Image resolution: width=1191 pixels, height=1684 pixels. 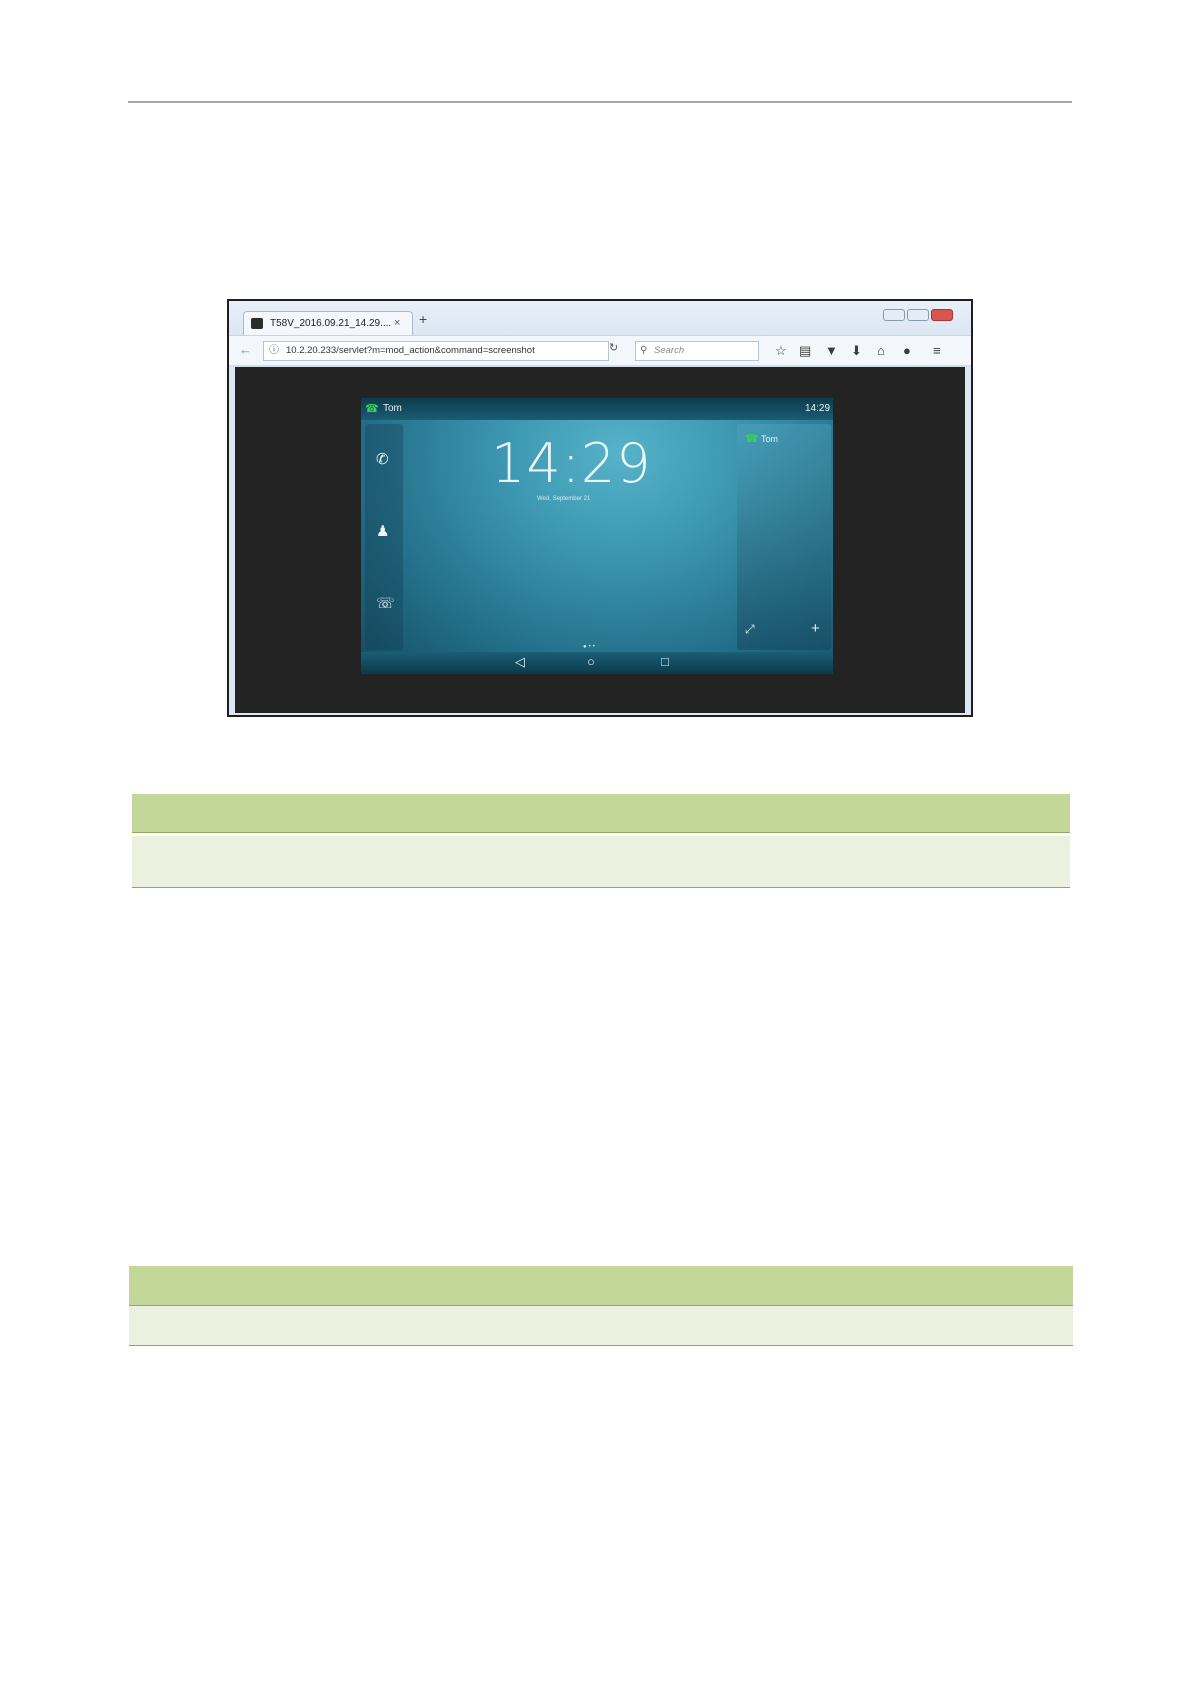 I want to click on nav-recents-icon: □, so click(x=665, y=661).